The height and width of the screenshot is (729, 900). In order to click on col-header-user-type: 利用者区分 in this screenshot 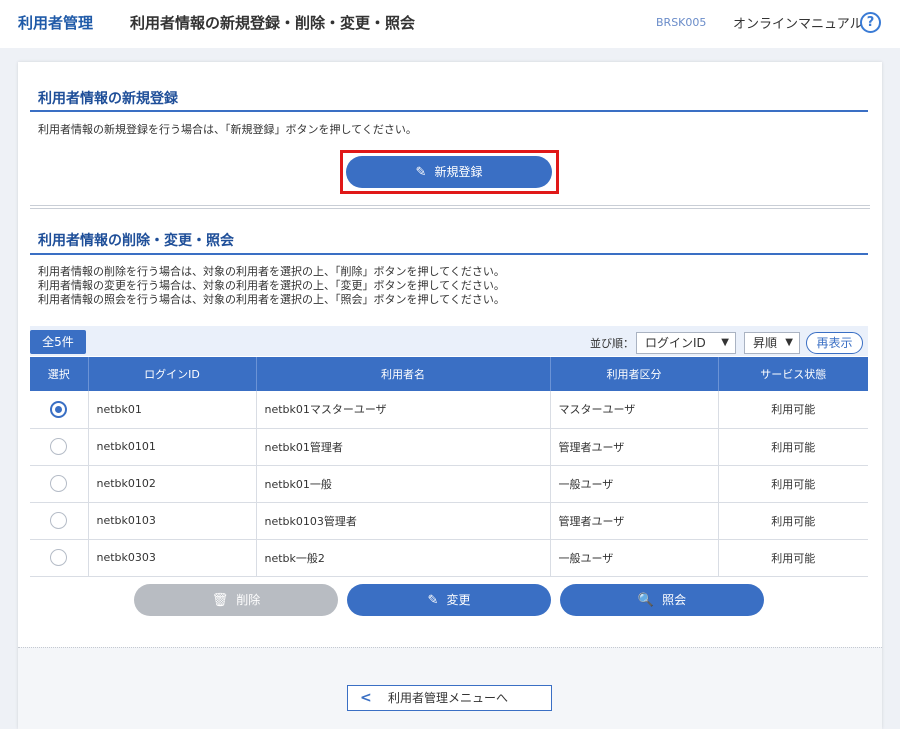, I will do `click(634, 374)`.